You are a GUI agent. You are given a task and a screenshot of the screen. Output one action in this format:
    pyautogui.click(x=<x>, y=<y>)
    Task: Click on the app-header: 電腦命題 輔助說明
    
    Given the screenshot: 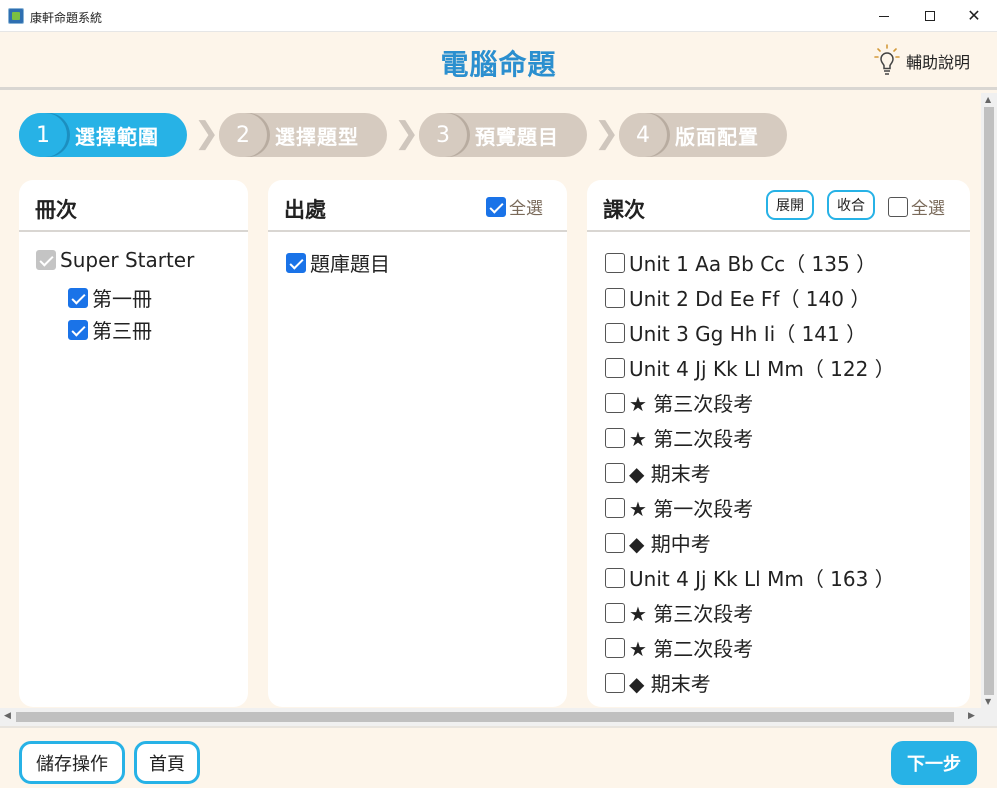 What is the action you would take?
    pyautogui.click(x=498, y=61)
    